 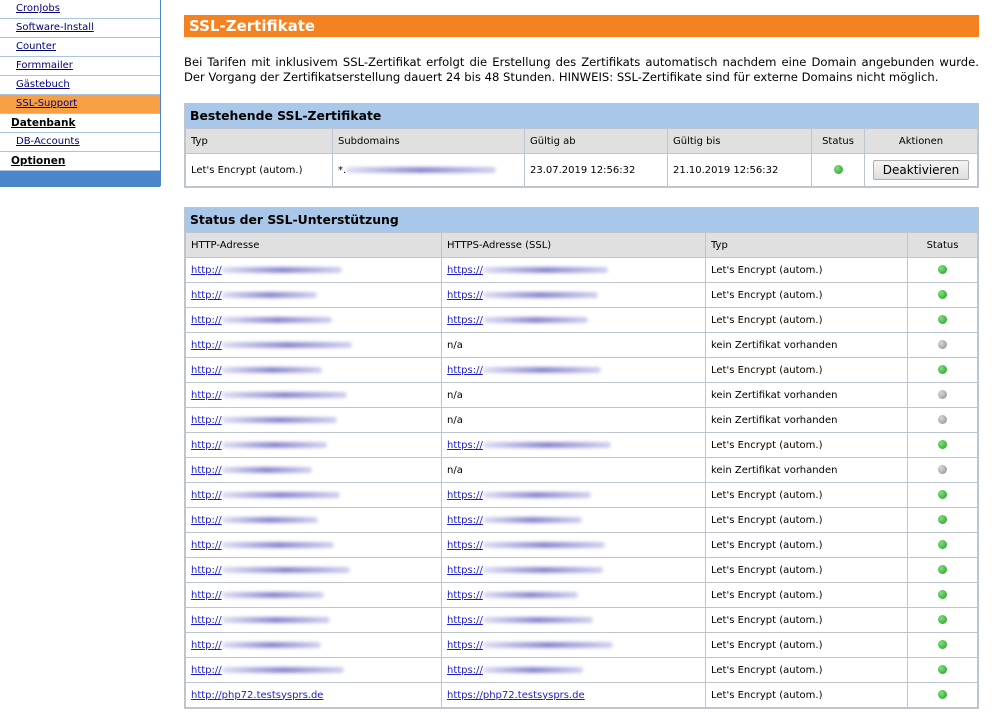 What do you see at coordinates (739, 170) in the screenshot?
I see `cert-valid-to: 21.10.2019 12:56:32` at bounding box center [739, 170].